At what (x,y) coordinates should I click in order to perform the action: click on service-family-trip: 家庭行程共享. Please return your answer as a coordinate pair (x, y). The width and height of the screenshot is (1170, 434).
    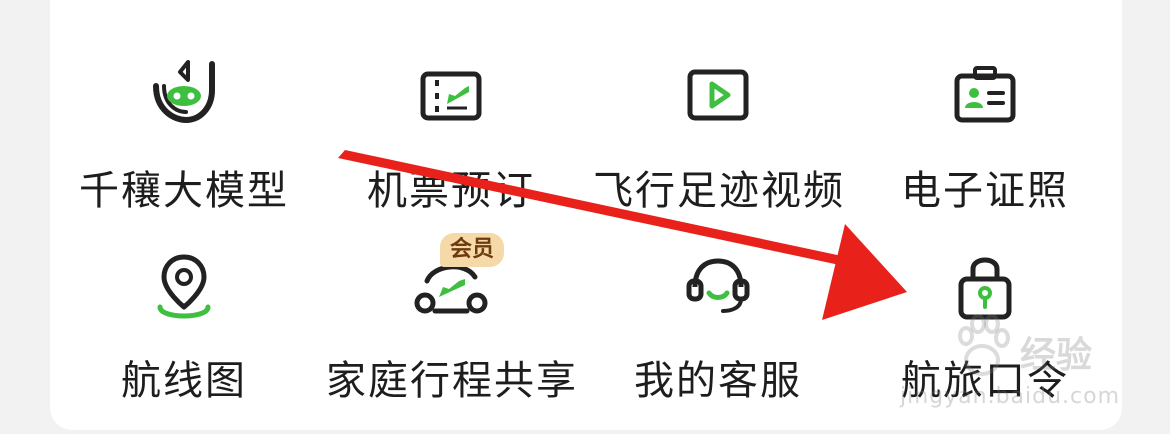
    Looking at the image, I should click on (451, 336).